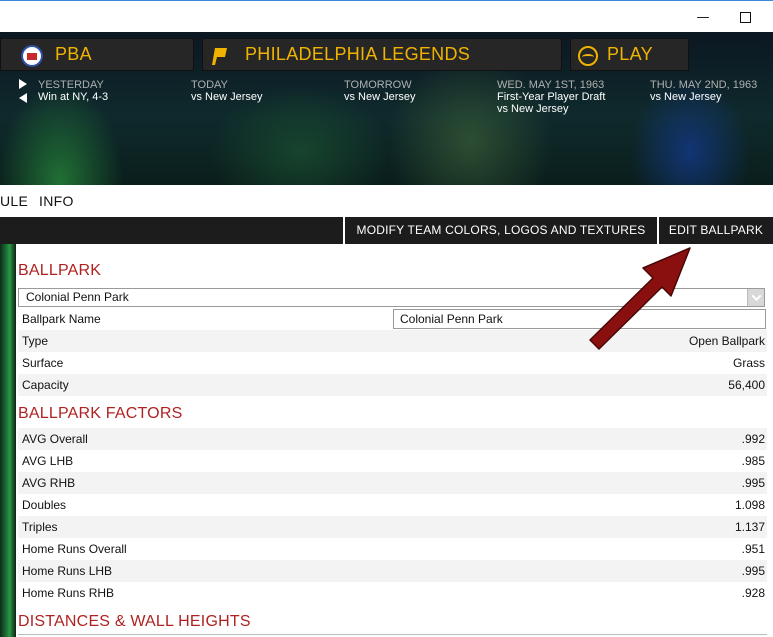  What do you see at coordinates (40, 527) in the screenshot?
I see `row-label: Triples` at bounding box center [40, 527].